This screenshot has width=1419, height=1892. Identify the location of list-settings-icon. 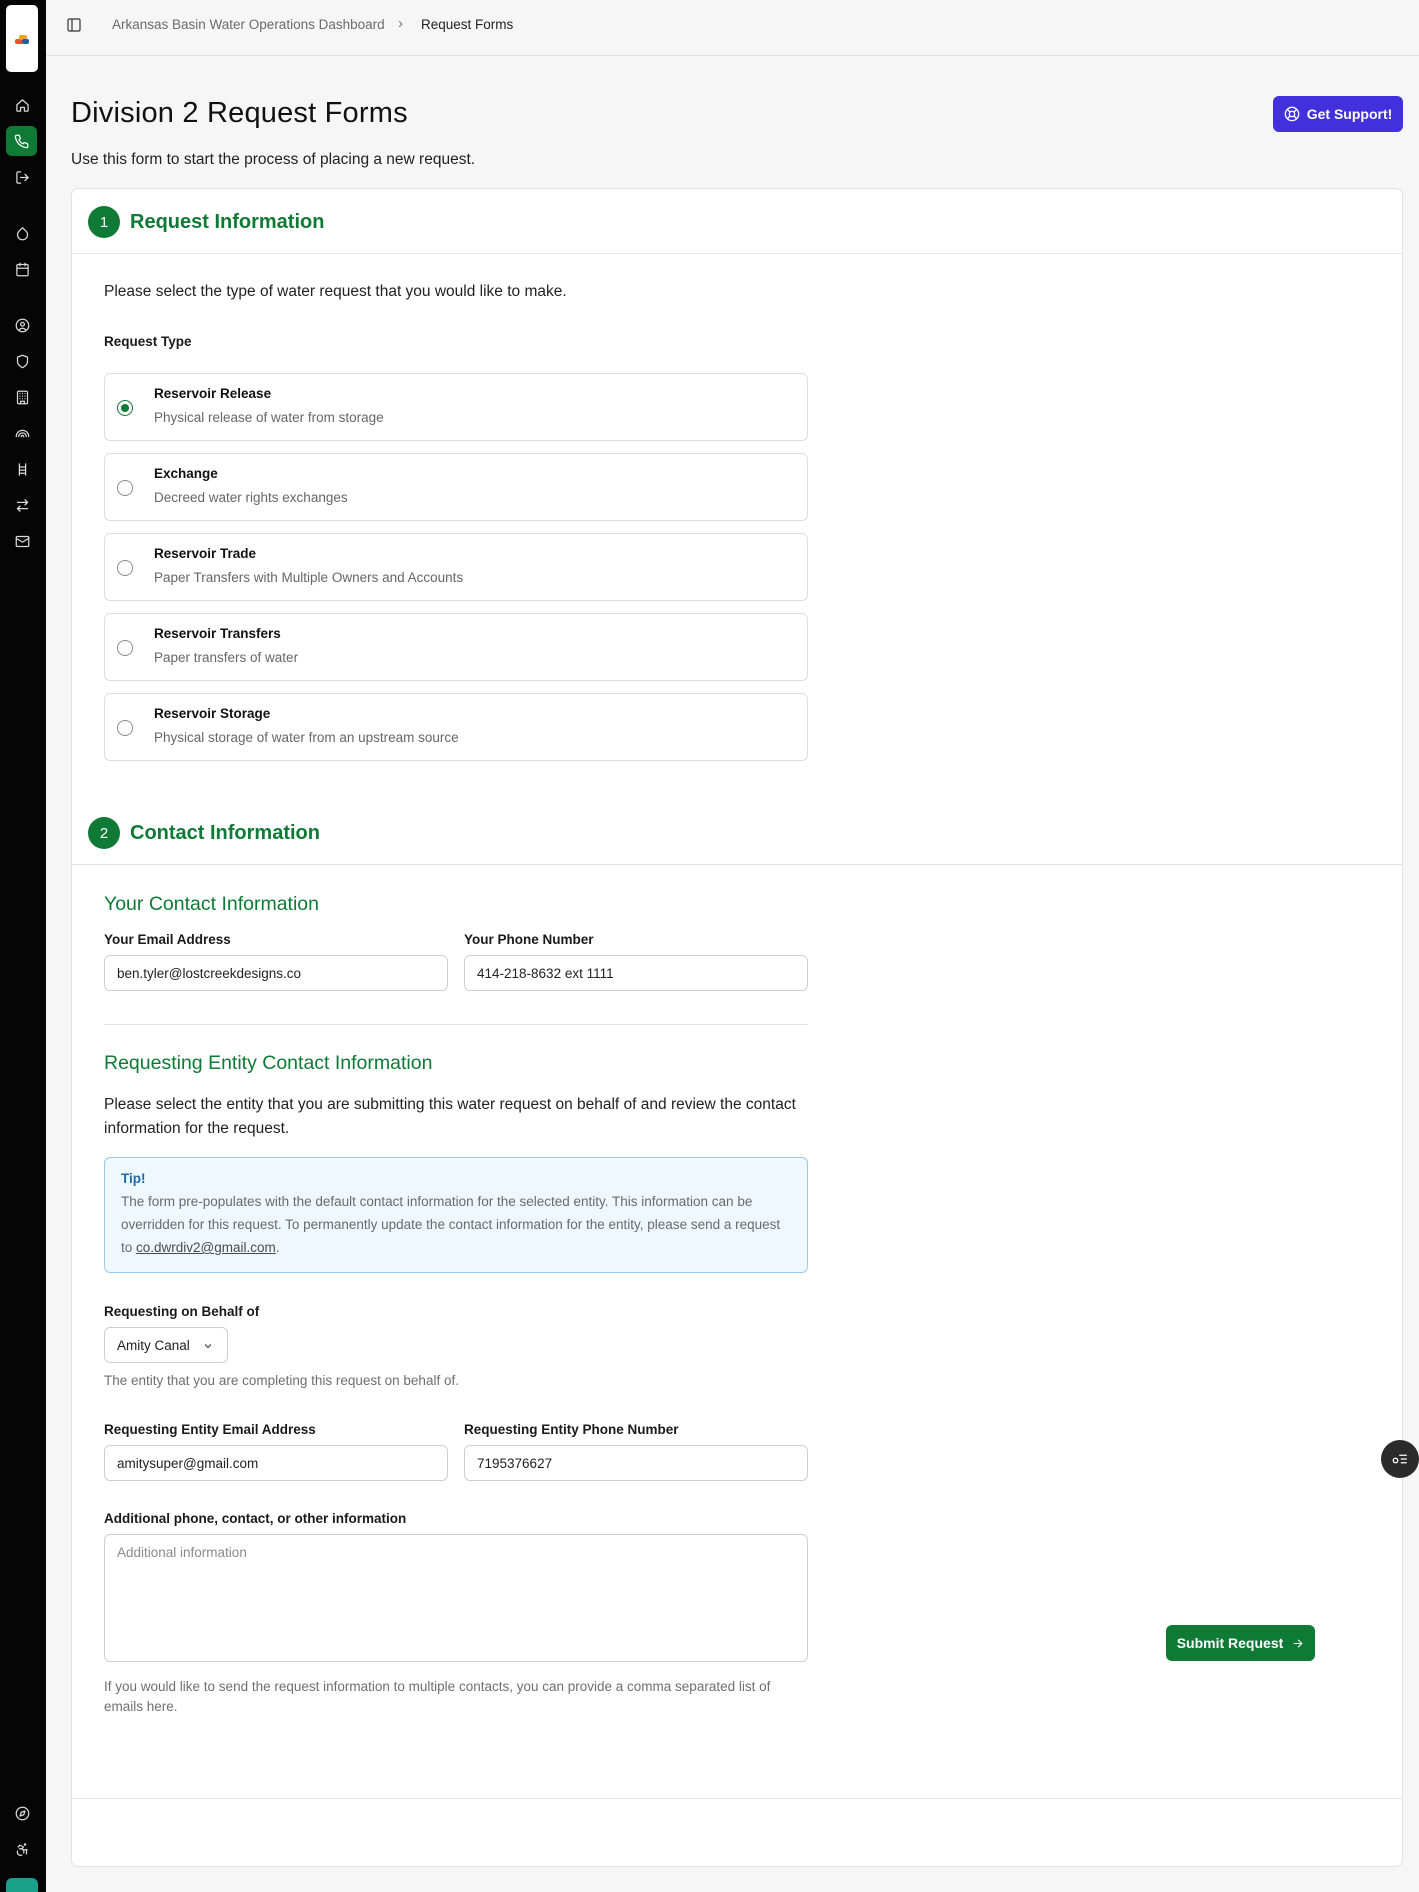
(1399, 1459).